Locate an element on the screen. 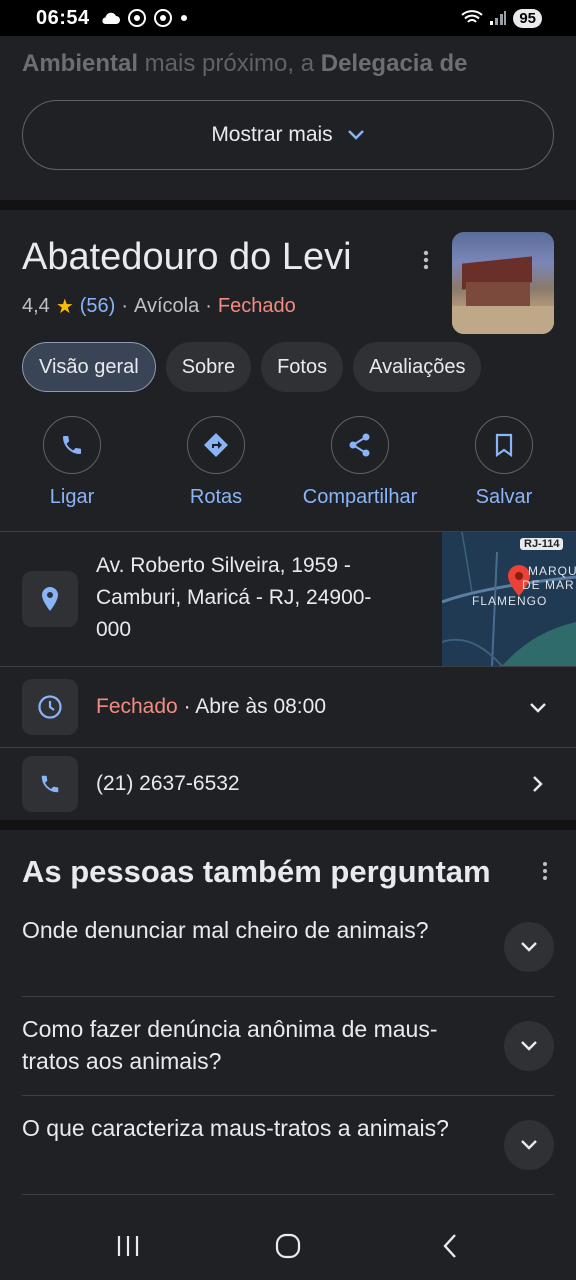  map-area-label: DE MAR is located at coordinates (548, 585).